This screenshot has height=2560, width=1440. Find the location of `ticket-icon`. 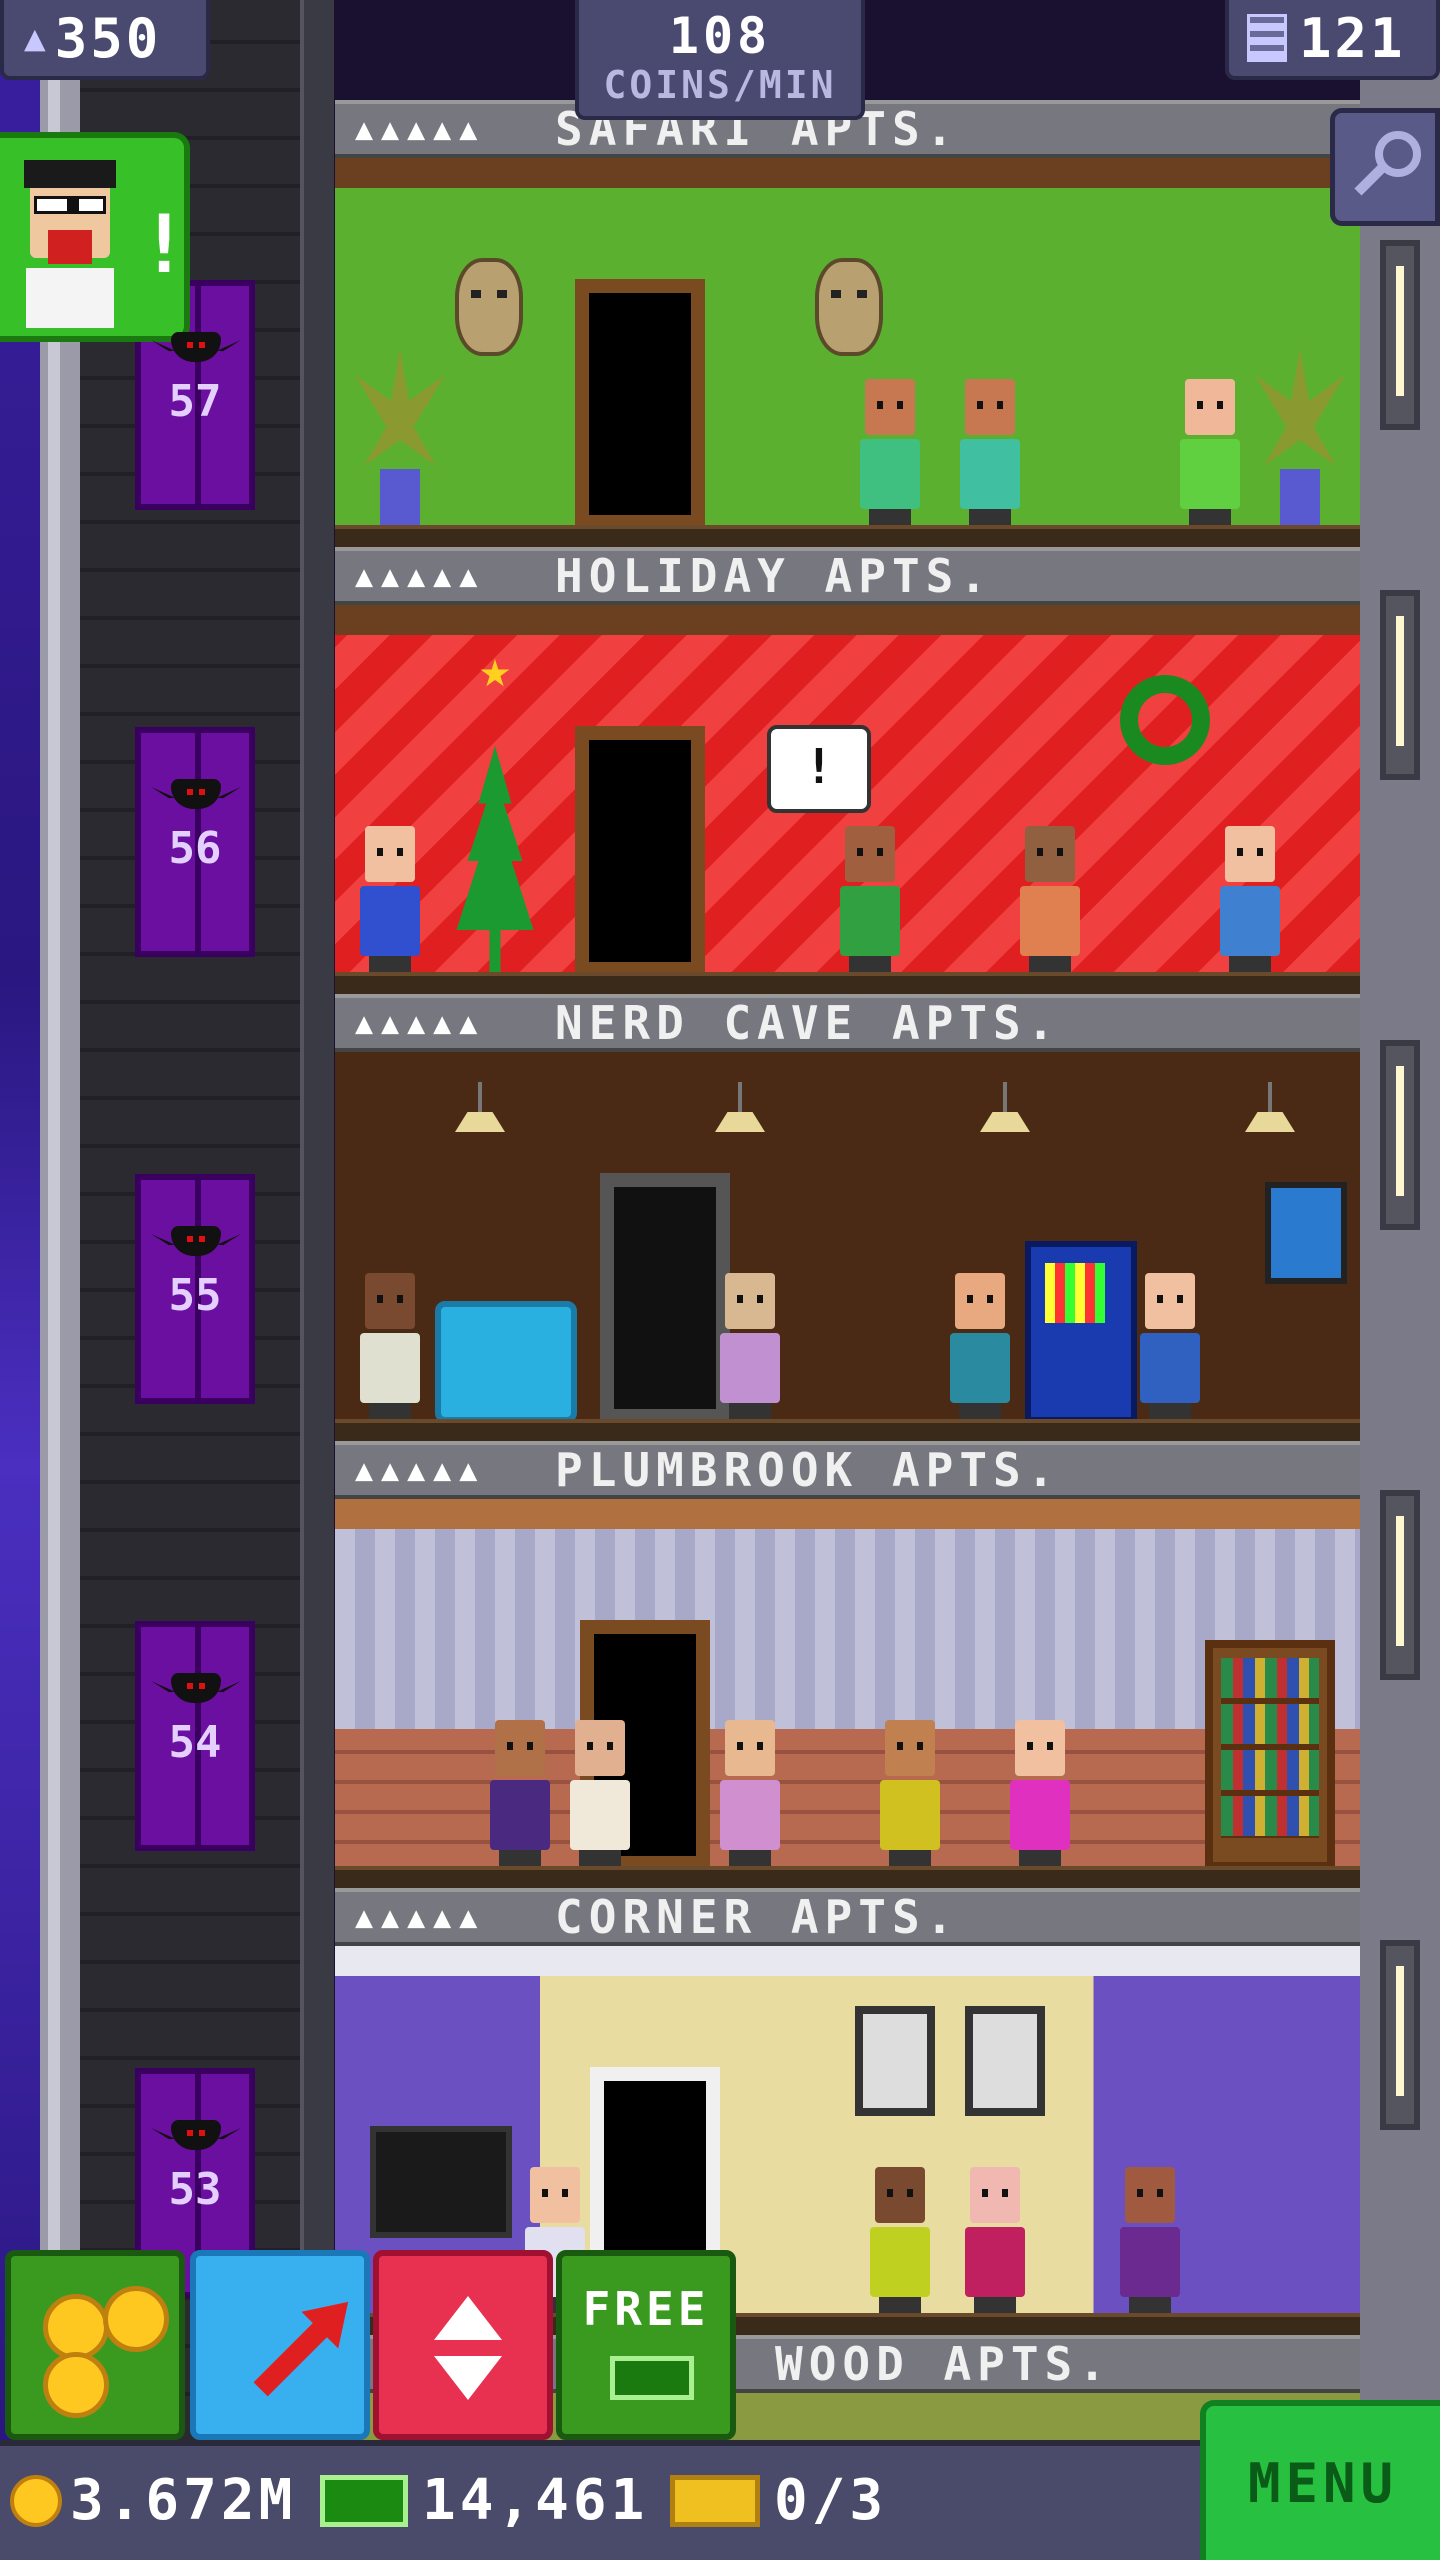

ticket-icon is located at coordinates (715, 2500).